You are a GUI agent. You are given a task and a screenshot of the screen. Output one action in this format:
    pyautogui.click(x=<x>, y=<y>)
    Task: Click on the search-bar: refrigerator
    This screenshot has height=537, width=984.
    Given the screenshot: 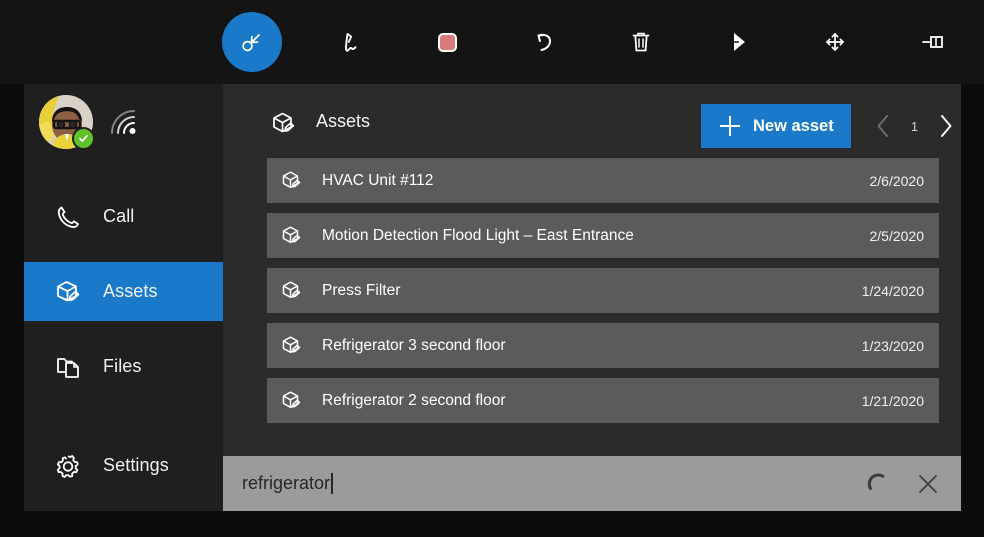 What is the action you would take?
    pyautogui.click(x=592, y=483)
    